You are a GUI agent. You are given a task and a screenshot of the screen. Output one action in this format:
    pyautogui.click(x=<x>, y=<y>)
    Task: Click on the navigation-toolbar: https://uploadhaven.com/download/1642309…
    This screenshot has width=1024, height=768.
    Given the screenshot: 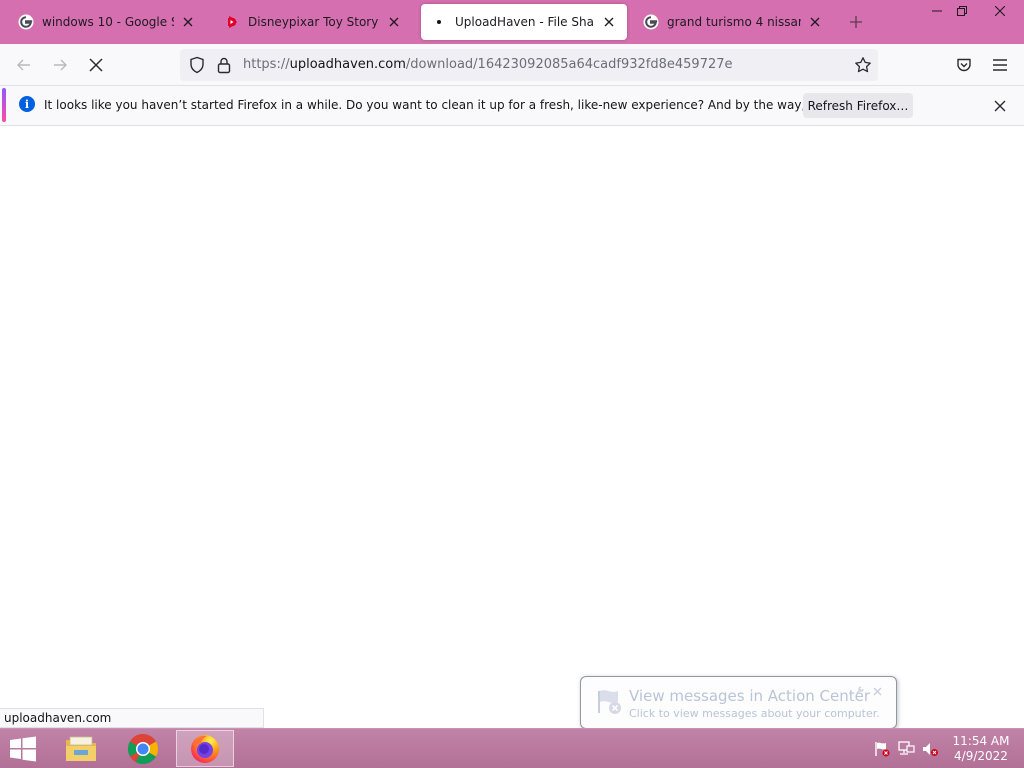 What is the action you would take?
    pyautogui.click(x=512, y=65)
    